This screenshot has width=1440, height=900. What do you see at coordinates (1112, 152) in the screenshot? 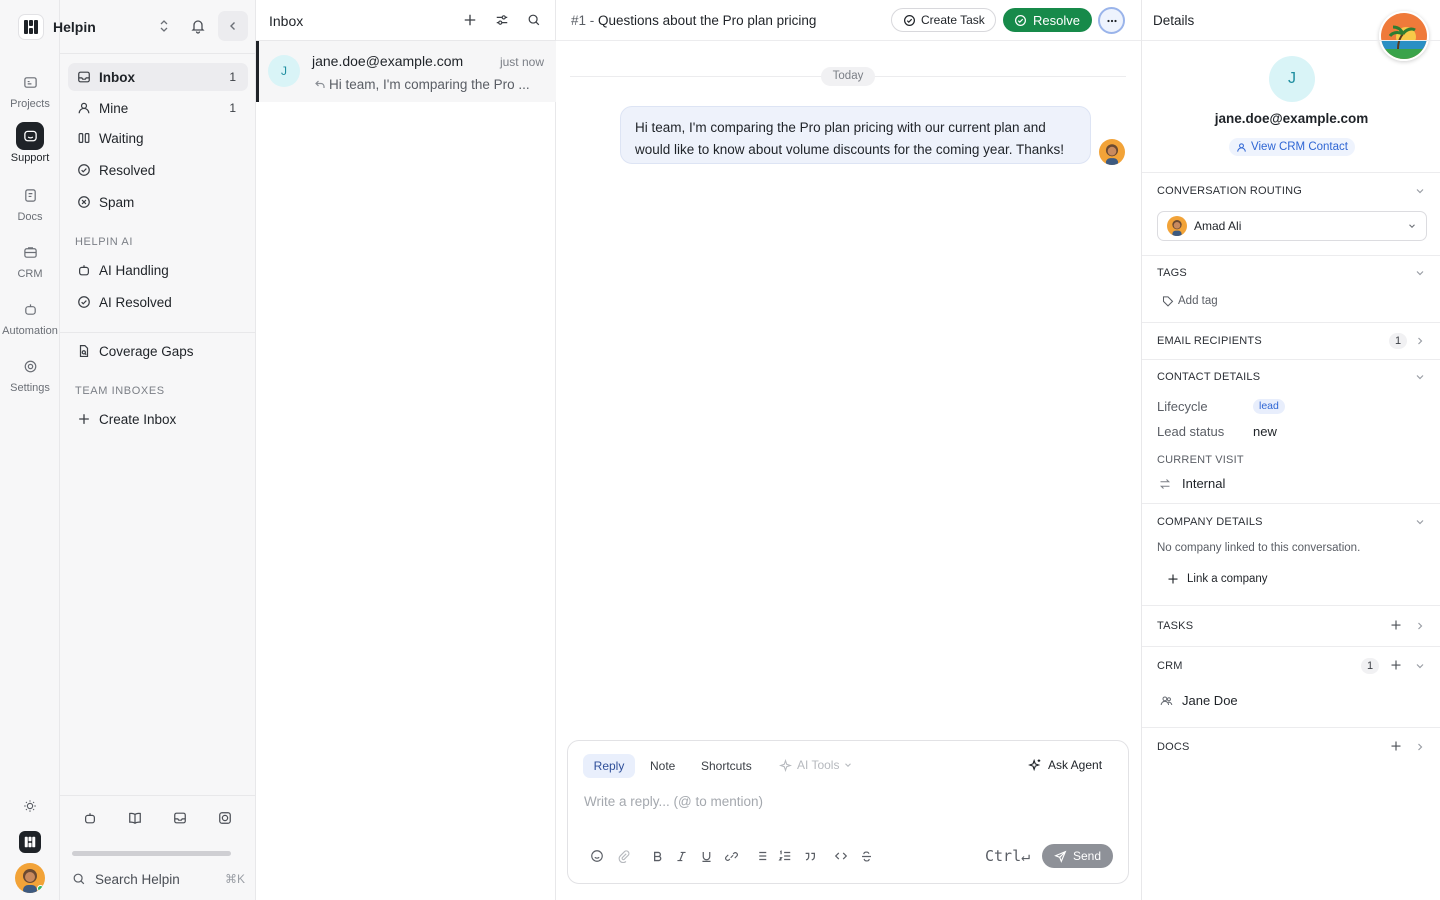
I see `sender-avatar` at bounding box center [1112, 152].